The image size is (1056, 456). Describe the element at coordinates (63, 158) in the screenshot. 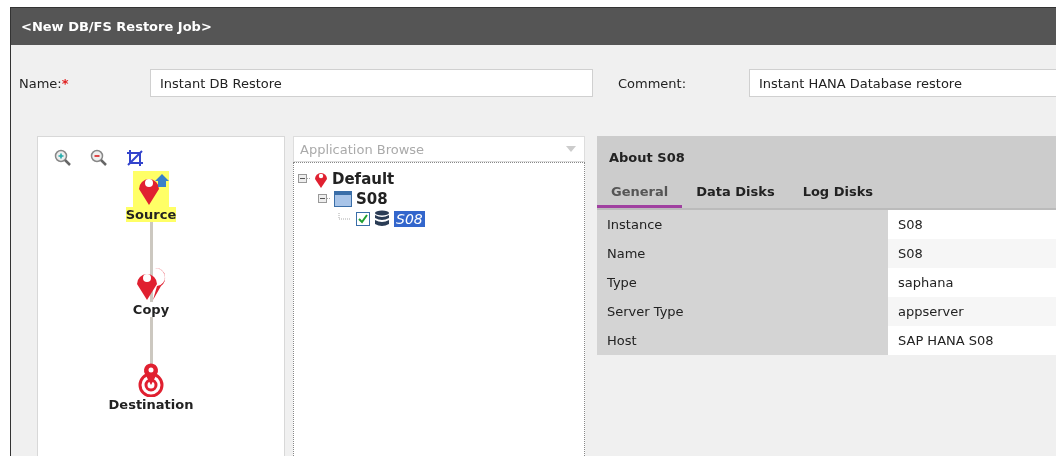

I see `zoom-in-icon` at that location.